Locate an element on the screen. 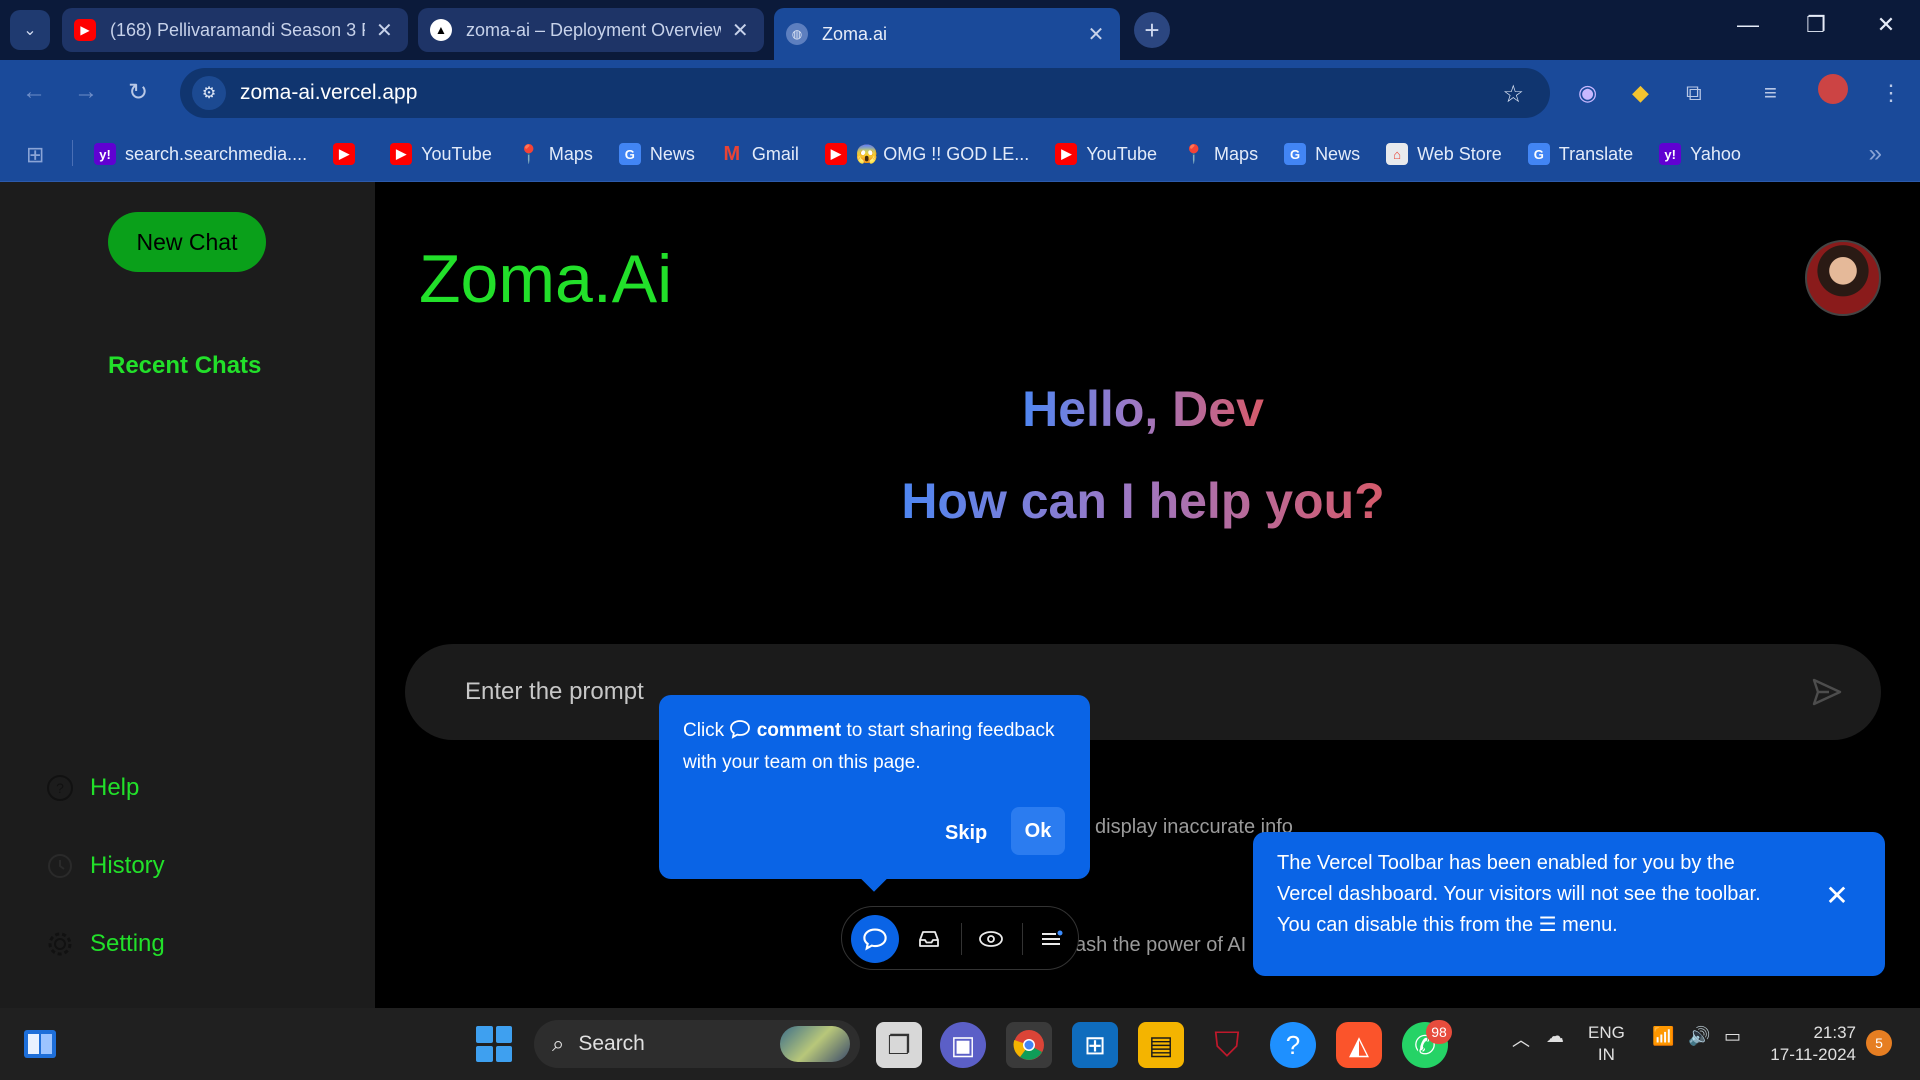  bookmark-item: y! Yahoo is located at coordinates (1700, 154).